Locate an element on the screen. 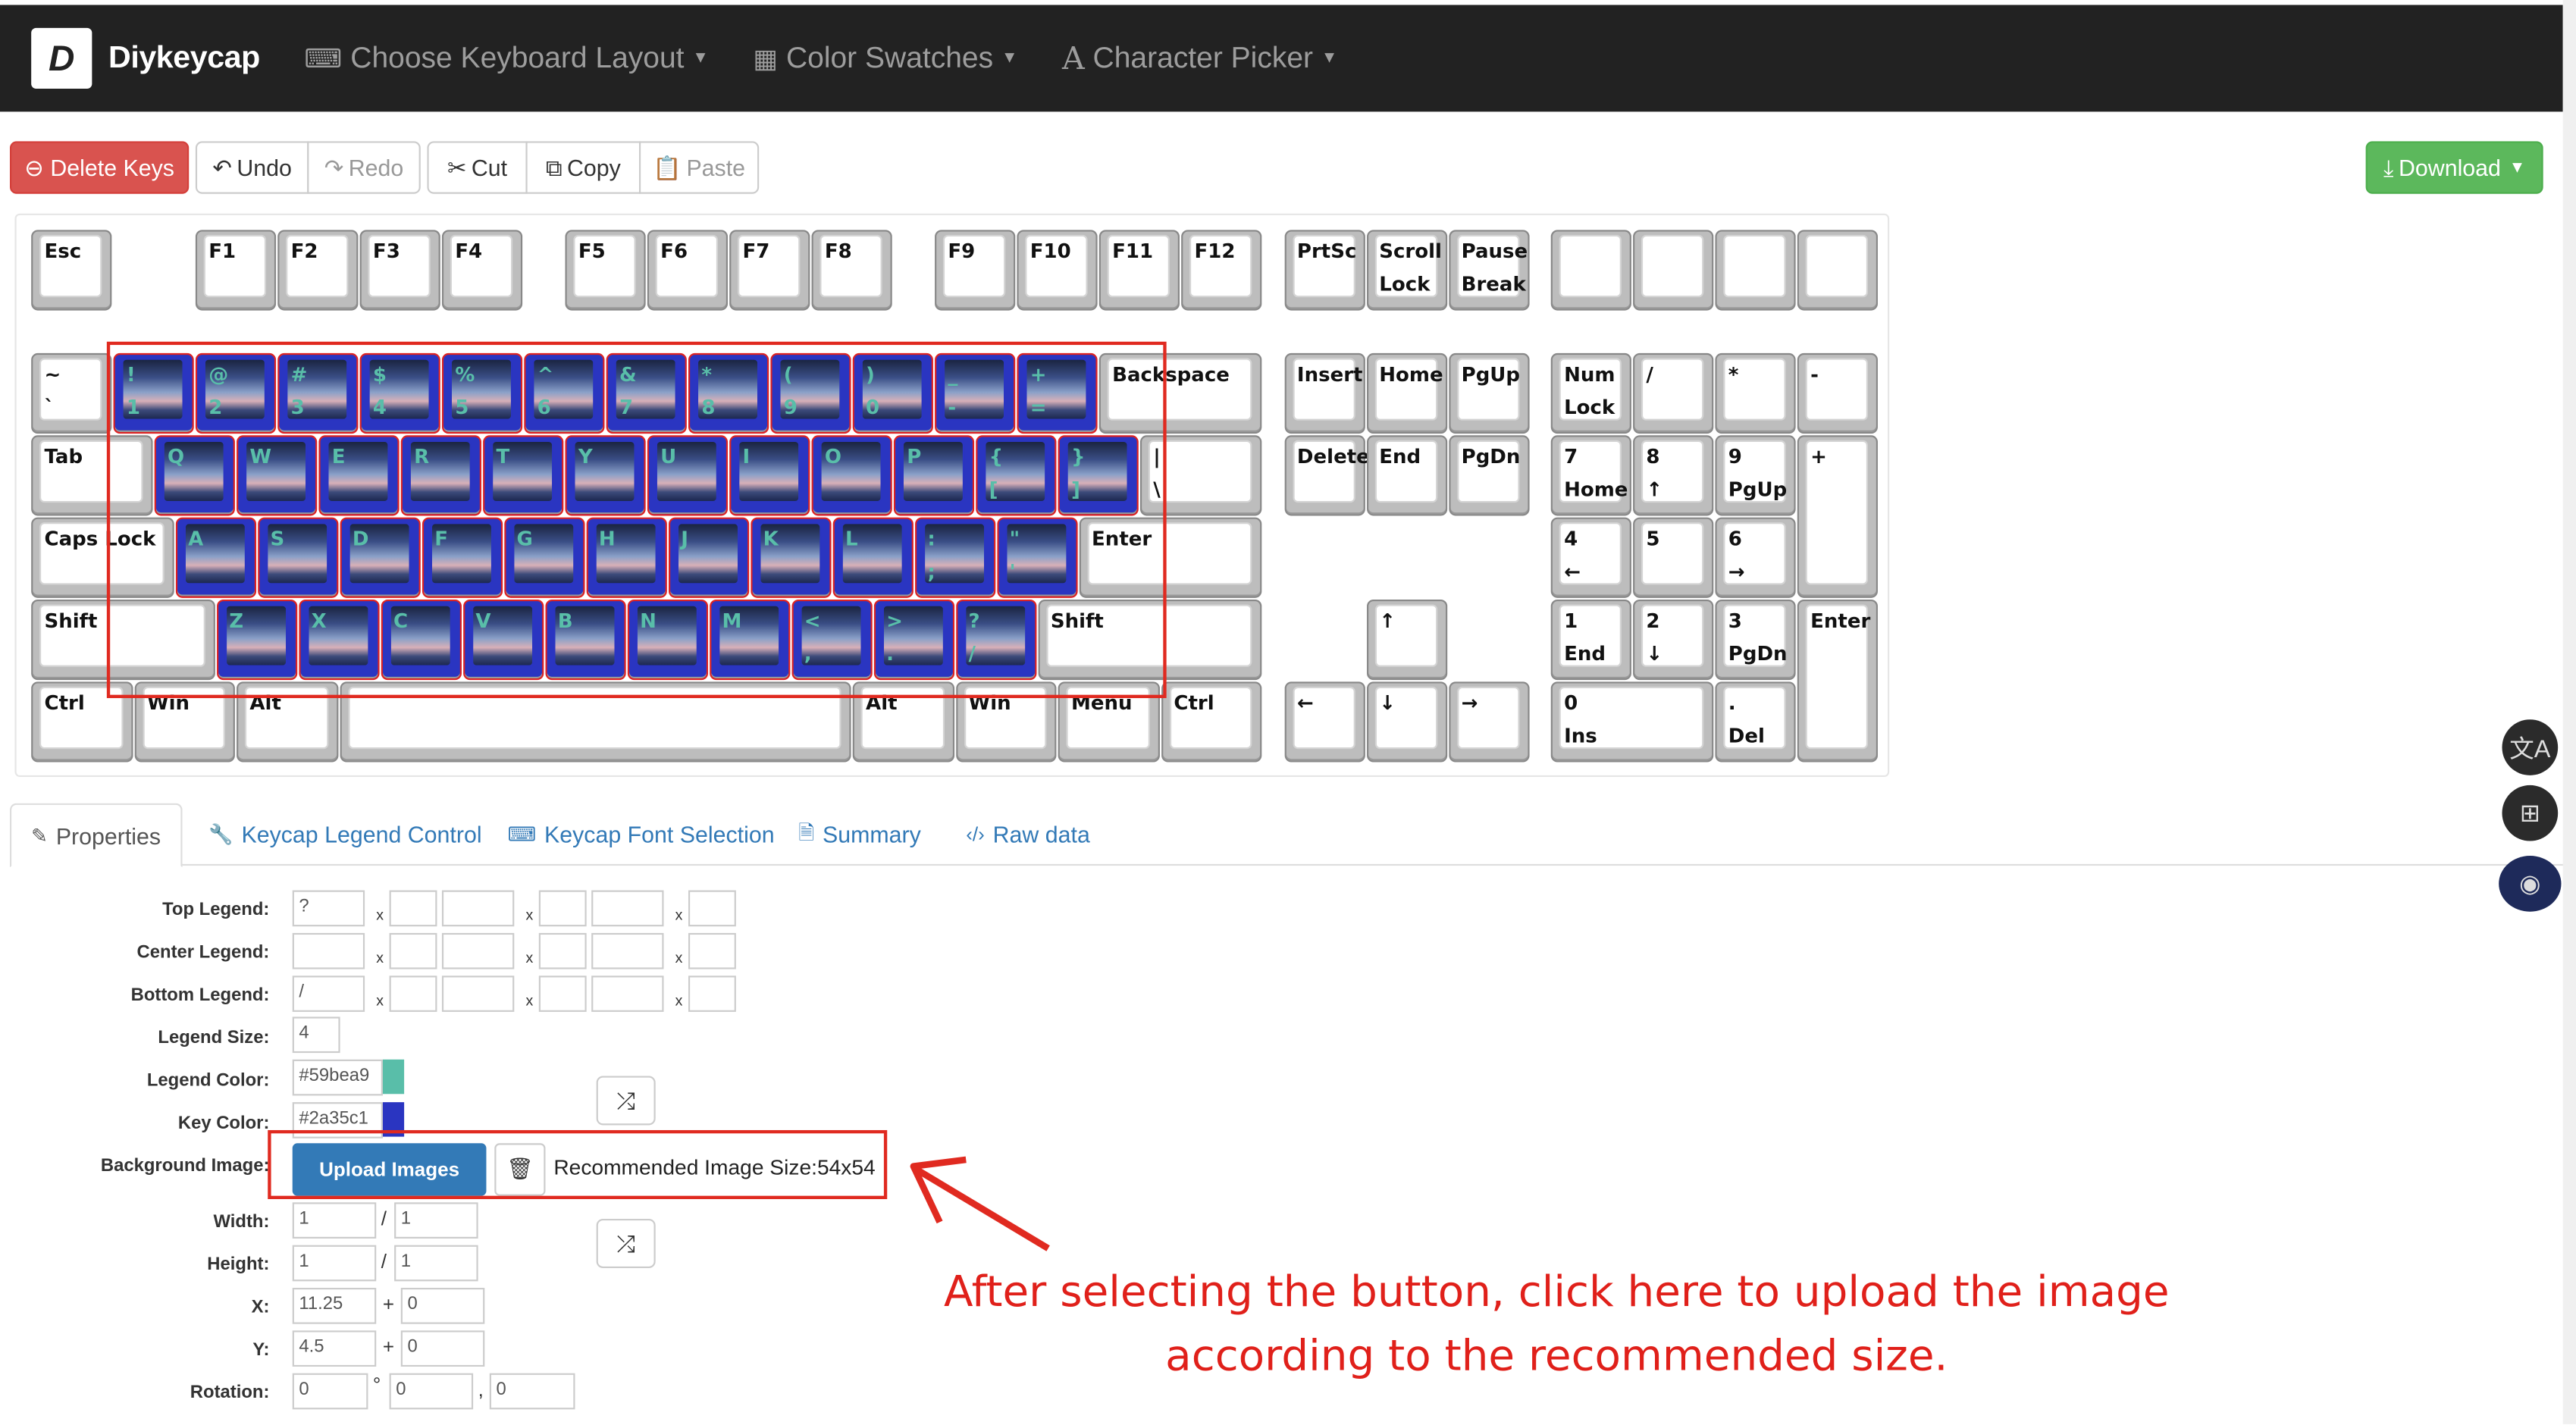 This screenshot has height=1425, width=2576. keycap: Num Lock is located at coordinates (1590, 393).